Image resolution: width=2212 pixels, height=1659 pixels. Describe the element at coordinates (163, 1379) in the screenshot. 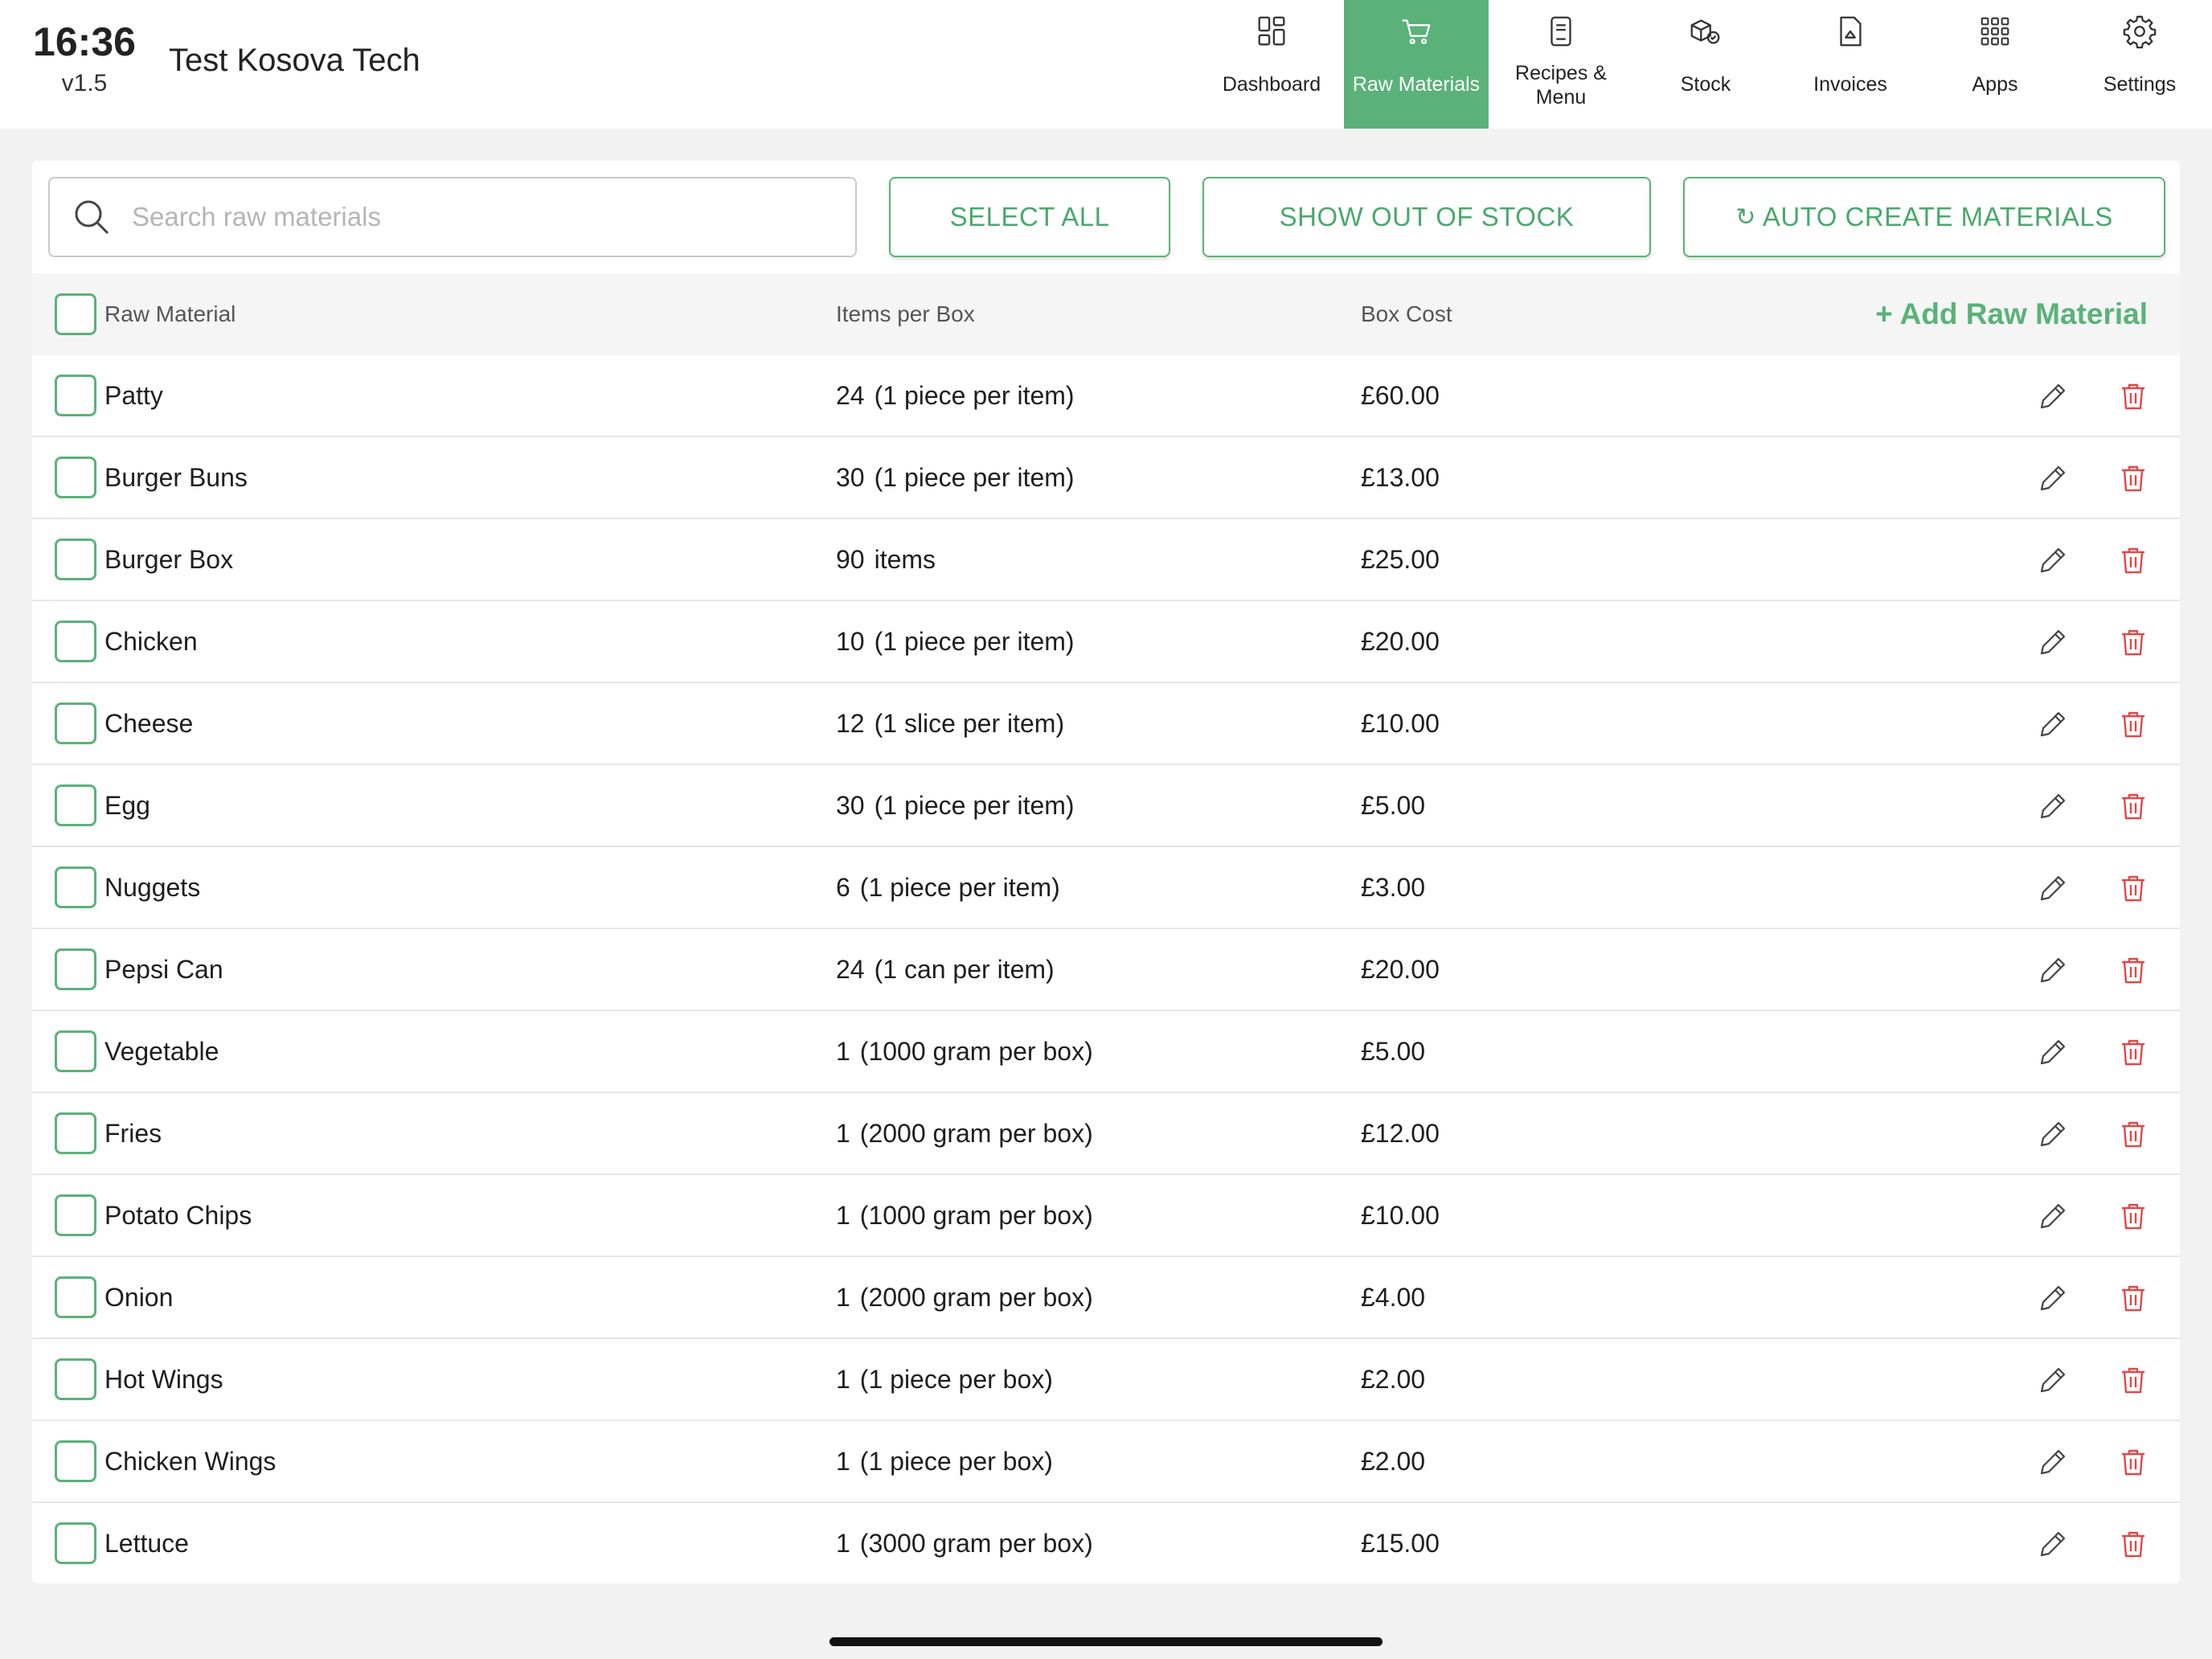

I see `material-name: Hot Wings` at that location.